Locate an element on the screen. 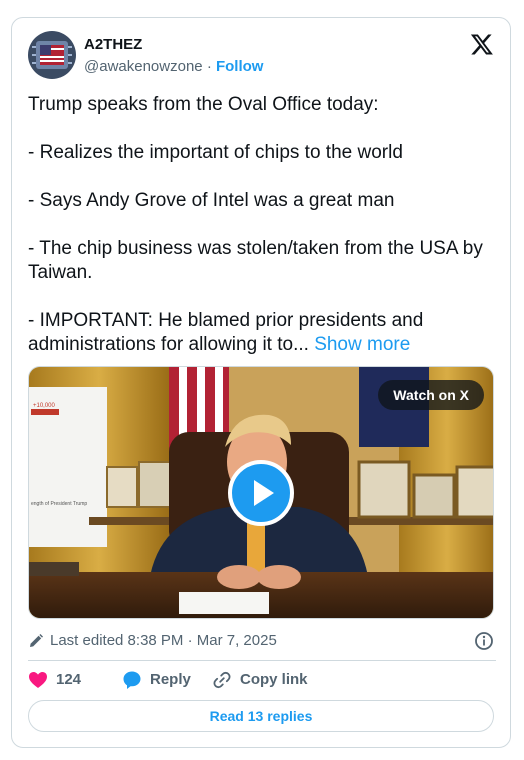  avatar is located at coordinates (52, 55).